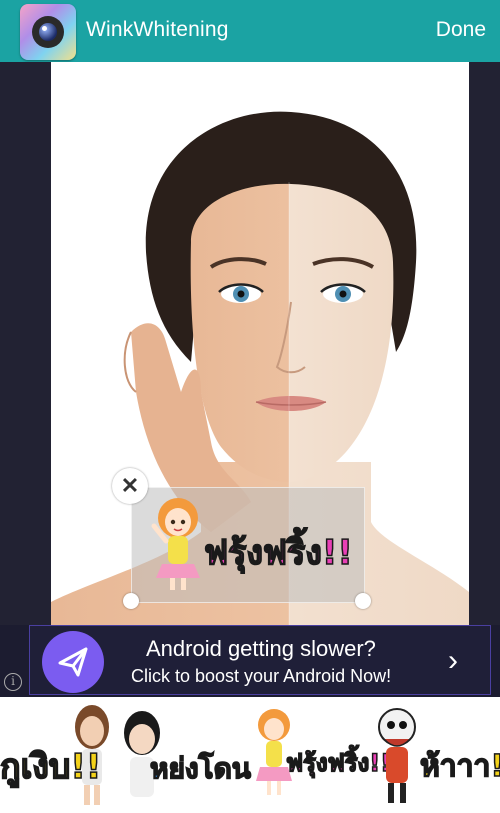 The width and height of the screenshot is (500, 813). What do you see at coordinates (363, 601) in the screenshot?
I see `sticker-resize-handle` at bounding box center [363, 601].